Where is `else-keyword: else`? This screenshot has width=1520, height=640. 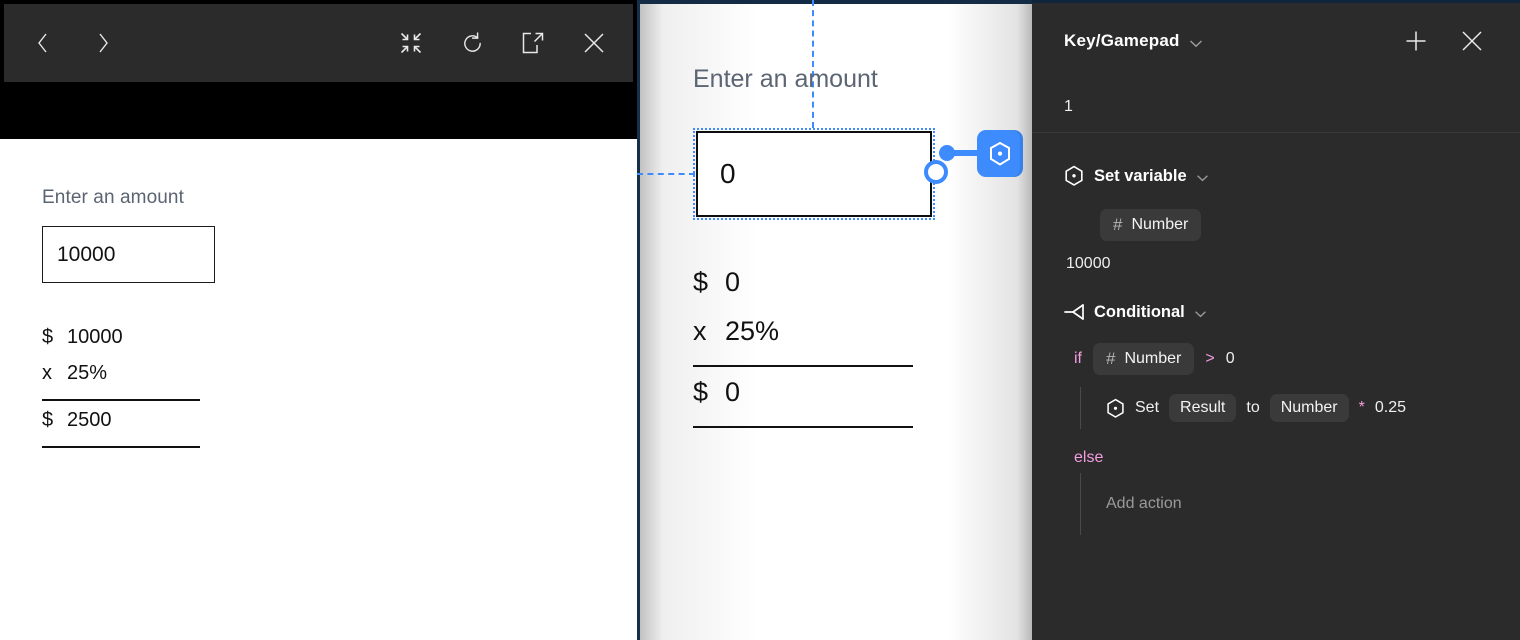 else-keyword: else is located at coordinates (1089, 457).